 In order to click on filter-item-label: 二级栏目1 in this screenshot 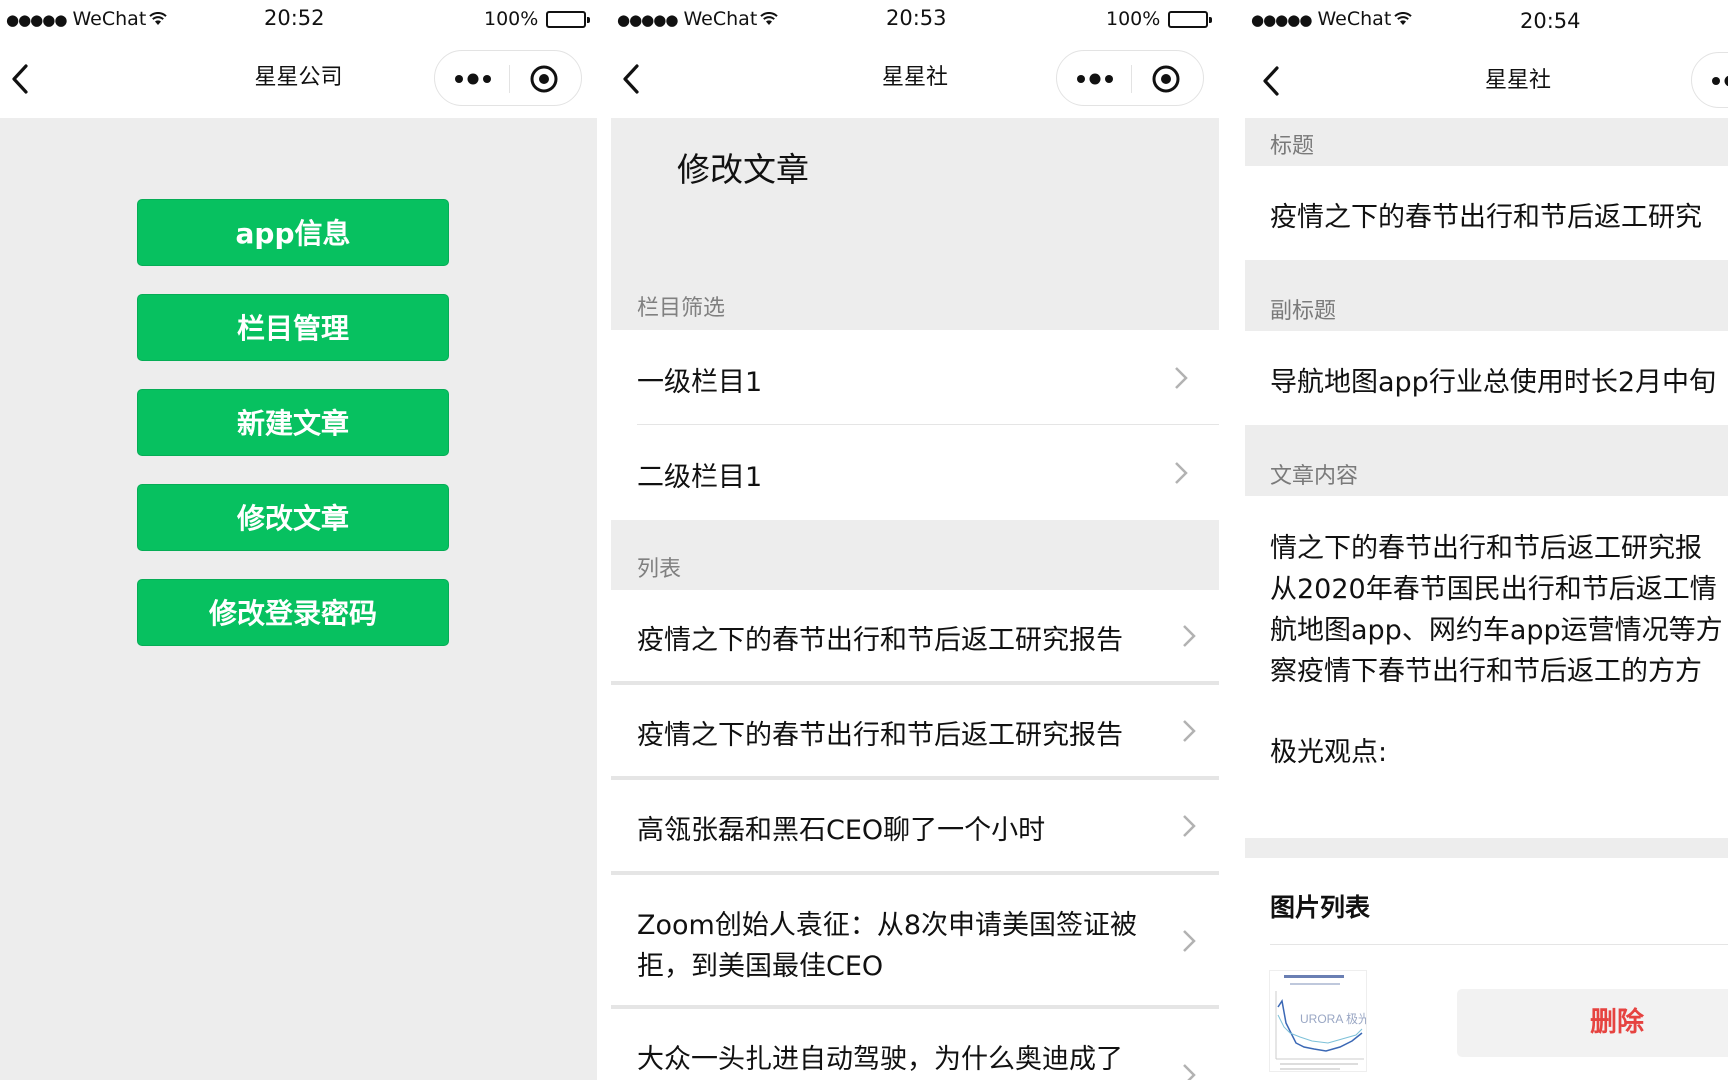, I will do `click(700, 477)`.